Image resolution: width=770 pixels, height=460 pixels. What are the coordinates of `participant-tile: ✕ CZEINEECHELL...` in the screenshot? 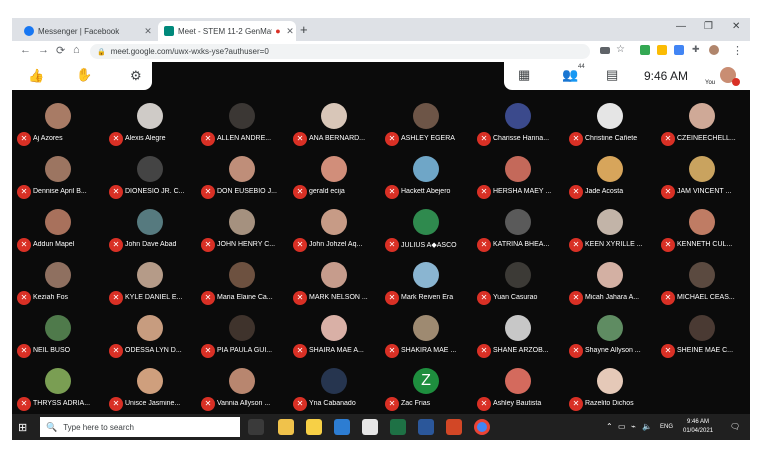 It's located at (704, 128).